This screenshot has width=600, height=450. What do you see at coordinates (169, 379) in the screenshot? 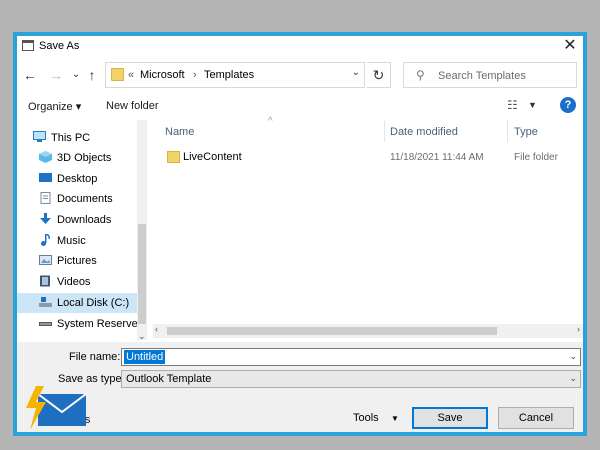
I see `savetype-value: Outlook Template` at bounding box center [169, 379].